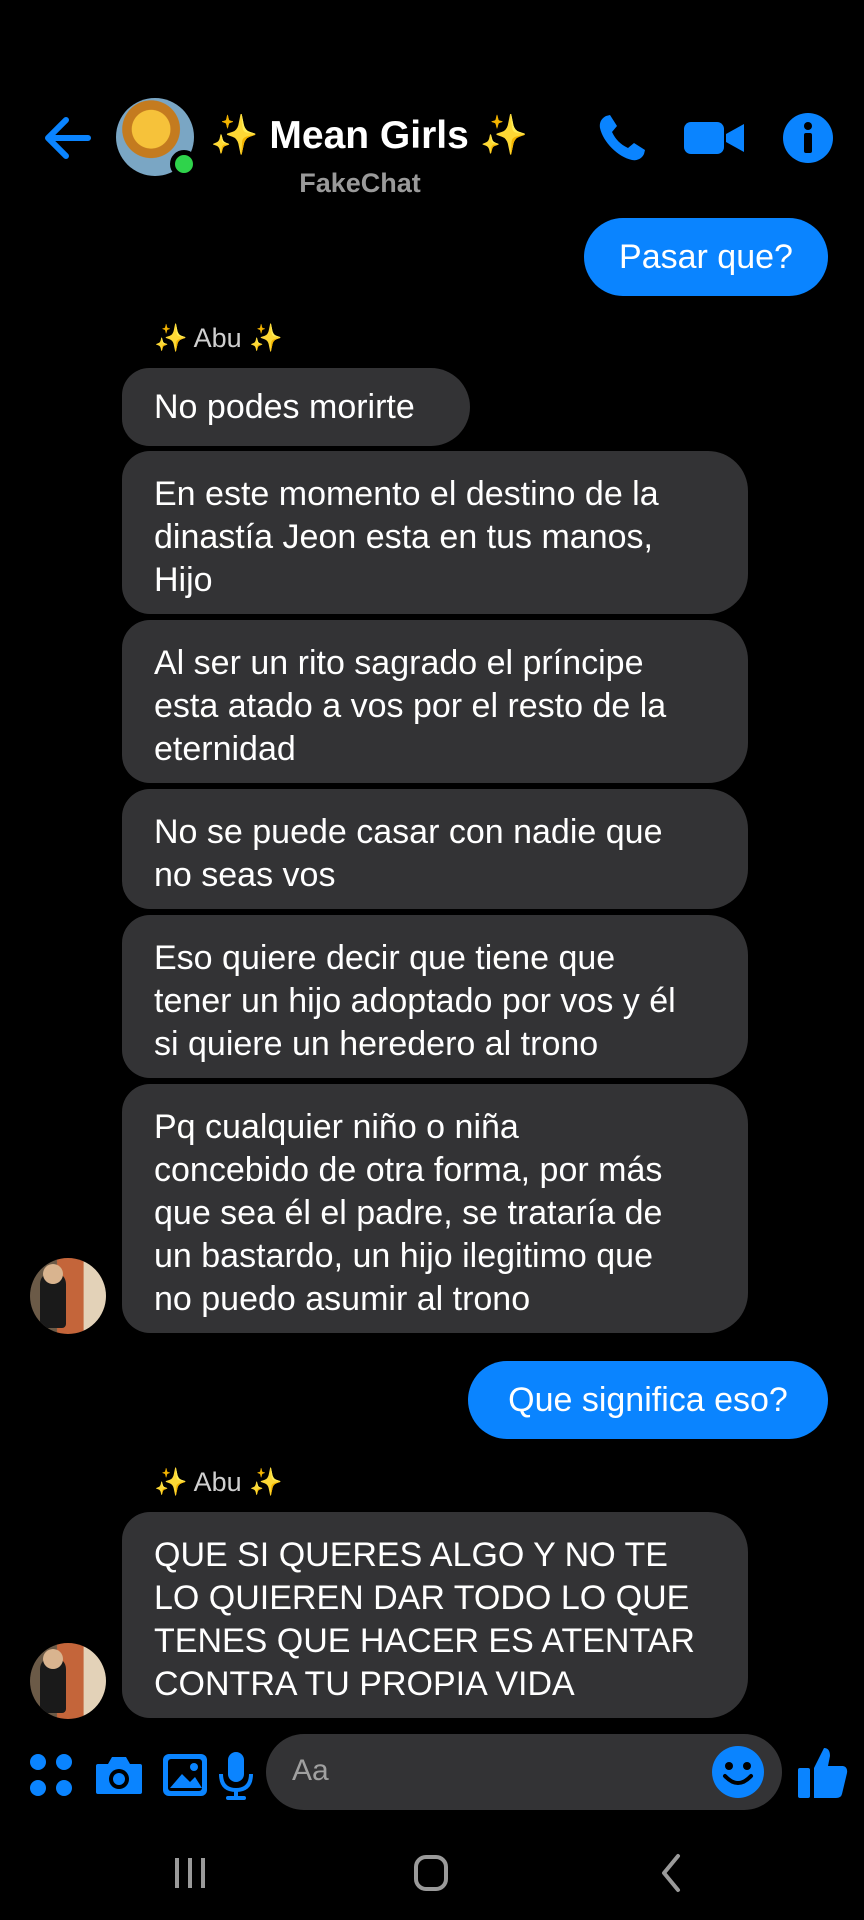  What do you see at coordinates (184, 164) in the screenshot?
I see `online-status-dot` at bounding box center [184, 164].